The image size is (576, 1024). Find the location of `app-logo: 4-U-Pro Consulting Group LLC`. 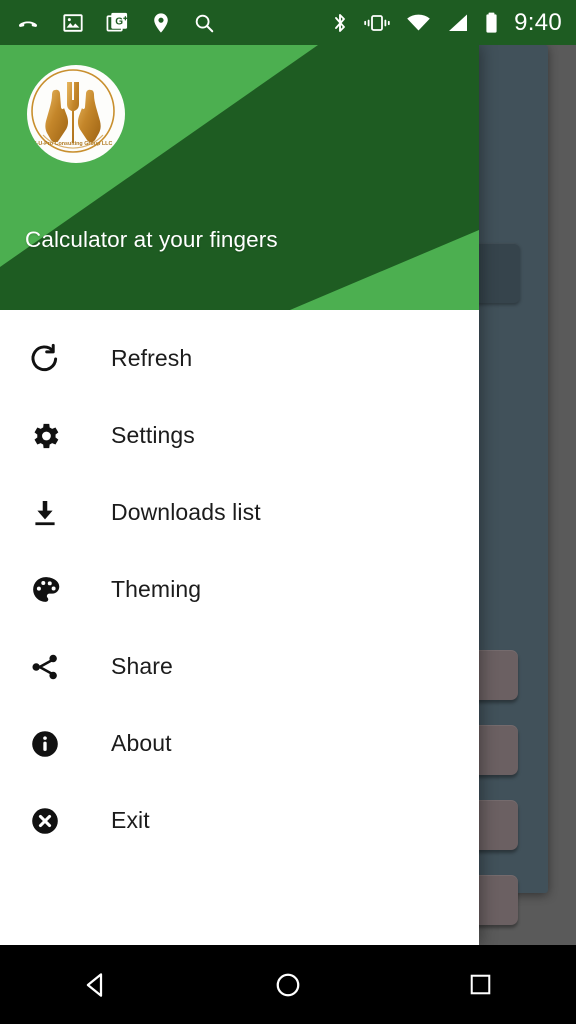

app-logo: 4-U-Pro Consulting Group LLC is located at coordinates (76, 114).